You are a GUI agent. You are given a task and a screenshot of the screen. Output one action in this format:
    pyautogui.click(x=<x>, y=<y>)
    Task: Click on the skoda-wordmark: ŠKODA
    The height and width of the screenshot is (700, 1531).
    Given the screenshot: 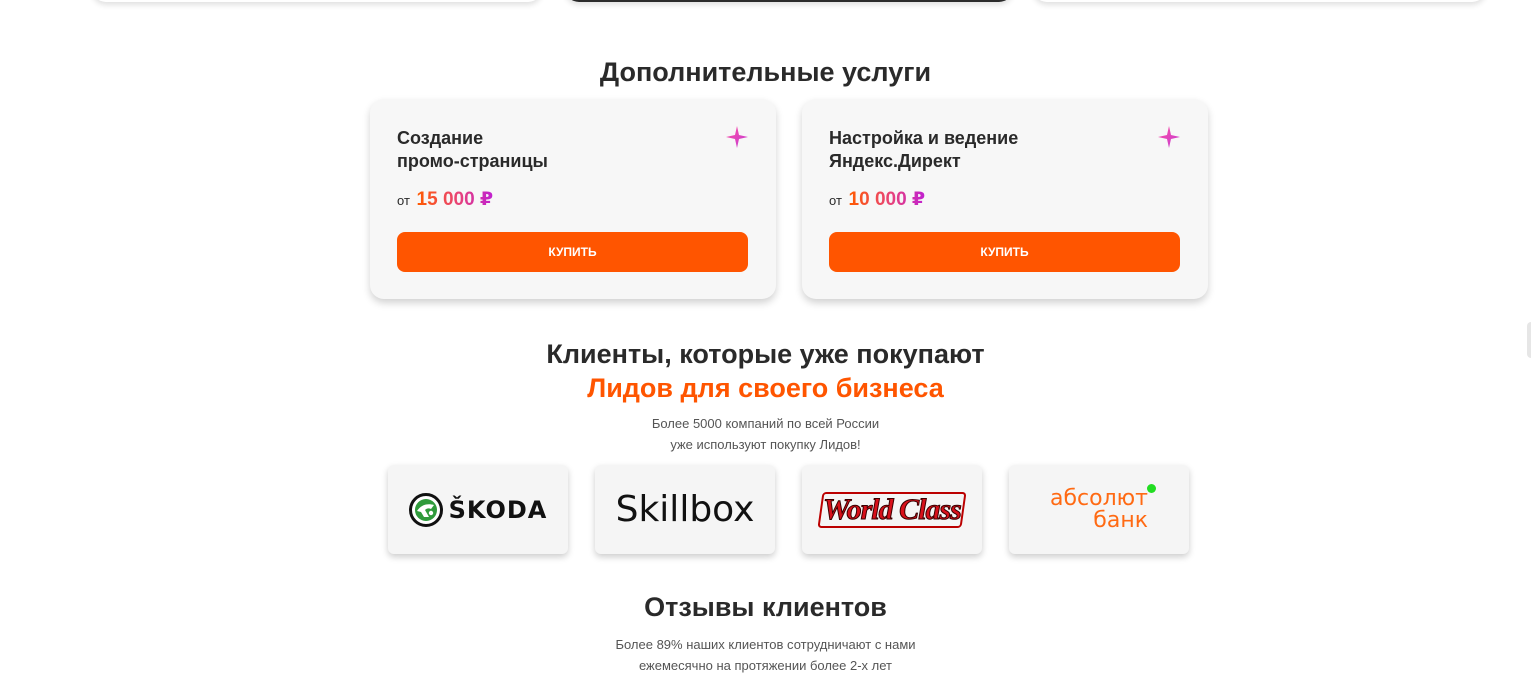 What is the action you would take?
    pyautogui.click(x=498, y=509)
    